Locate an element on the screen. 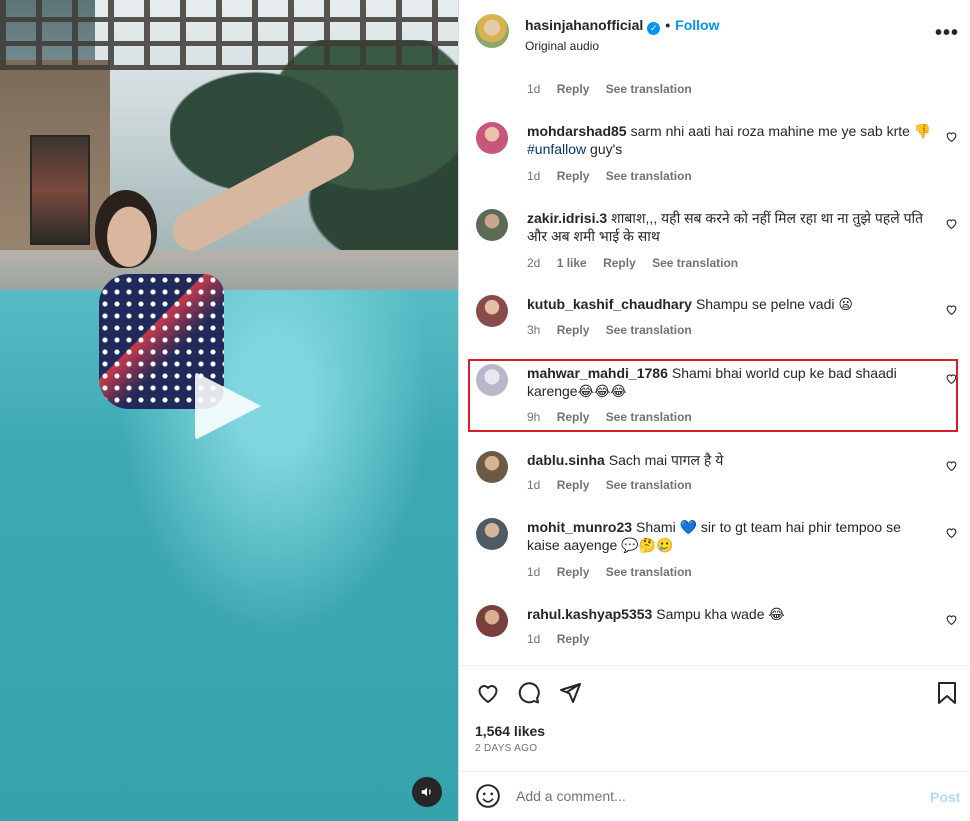 The height and width of the screenshot is (821, 970). comment-body-rest: guy's is located at coordinates (604, 149).